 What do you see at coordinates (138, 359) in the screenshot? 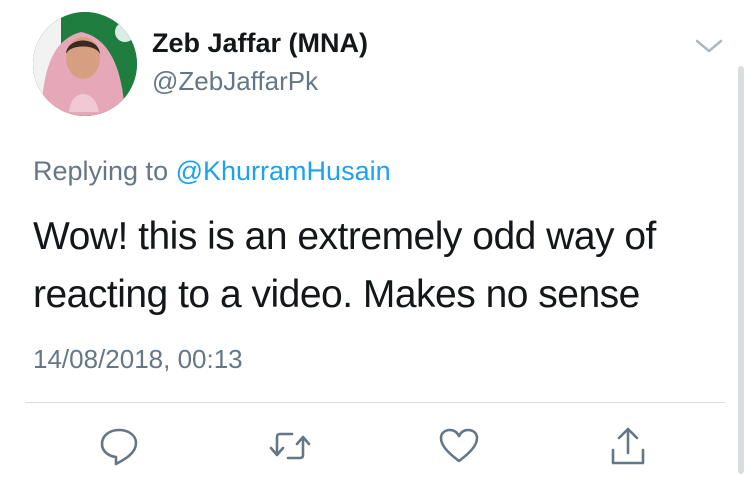
I see `tweet-timestamp: 14/08/2018, 00:13` at bounding box center [138, 359].